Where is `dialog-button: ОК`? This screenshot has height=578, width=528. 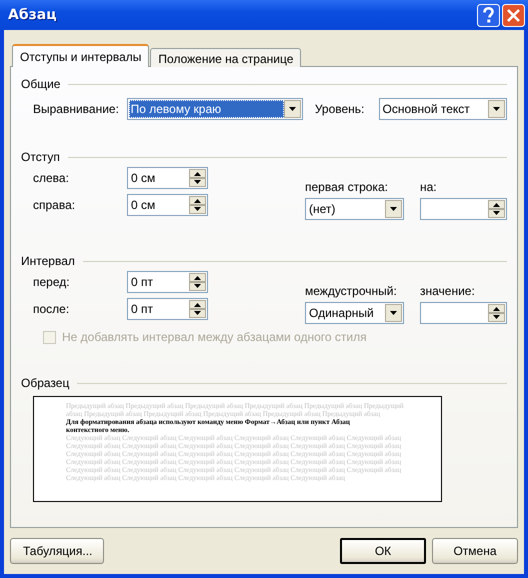
dialog-button: ОК is located at coordinates (383, 551).